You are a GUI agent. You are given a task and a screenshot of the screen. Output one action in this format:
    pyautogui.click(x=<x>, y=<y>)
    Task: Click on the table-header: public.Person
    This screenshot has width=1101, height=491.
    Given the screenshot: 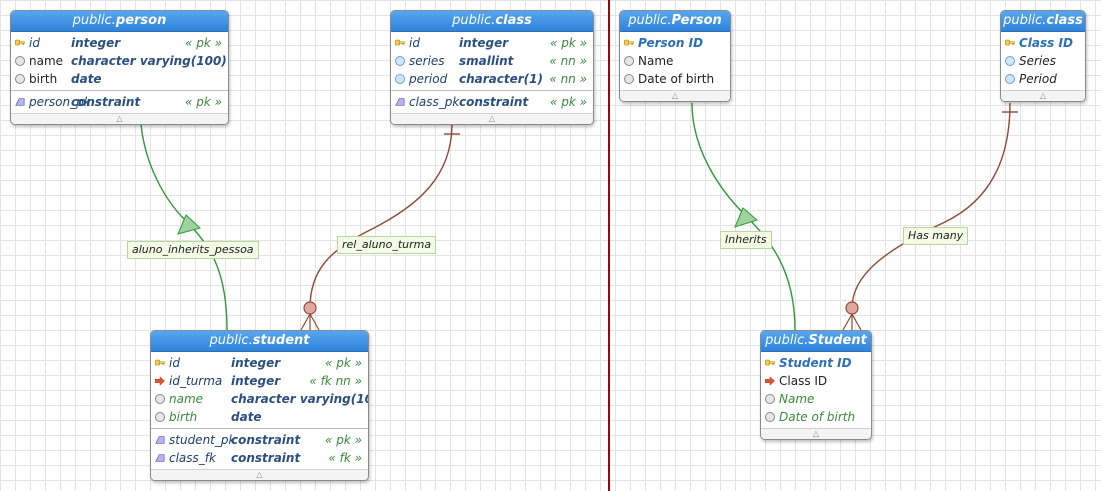 What is the action you would take?
    pyautogui.click(x=675, y=21)
    